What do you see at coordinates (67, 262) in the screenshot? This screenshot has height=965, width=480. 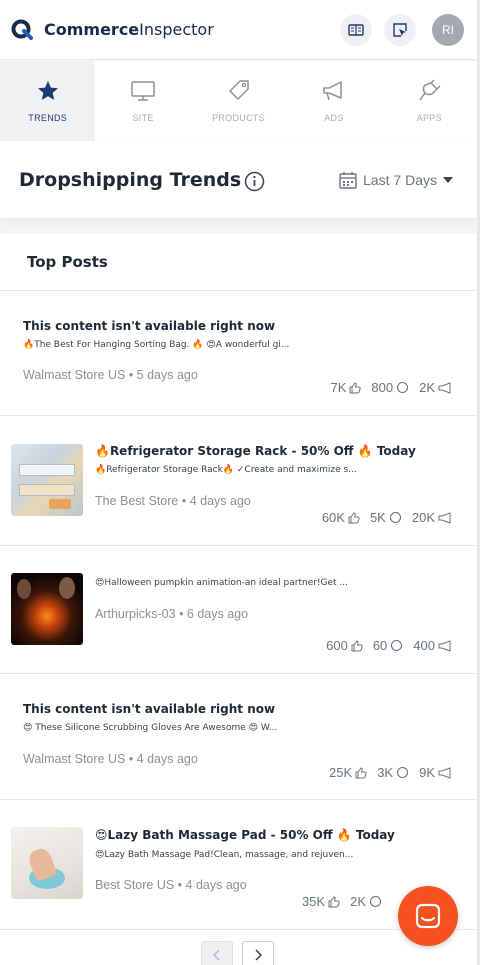 I see `section-title: Top Posts` at bounding box center [67, 262].